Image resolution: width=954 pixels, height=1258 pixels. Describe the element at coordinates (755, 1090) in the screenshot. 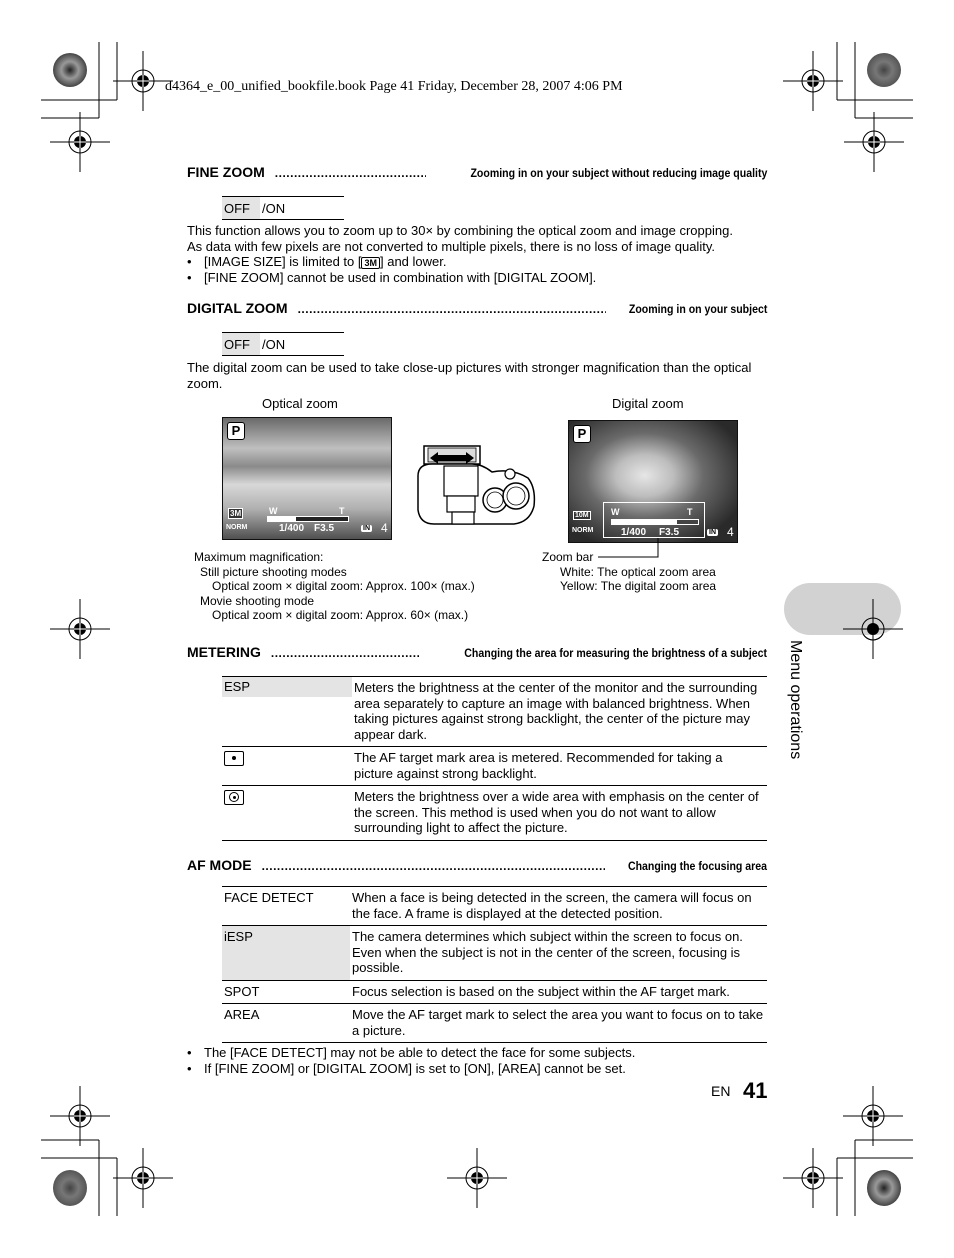

I see `page-number: 41` at that location.